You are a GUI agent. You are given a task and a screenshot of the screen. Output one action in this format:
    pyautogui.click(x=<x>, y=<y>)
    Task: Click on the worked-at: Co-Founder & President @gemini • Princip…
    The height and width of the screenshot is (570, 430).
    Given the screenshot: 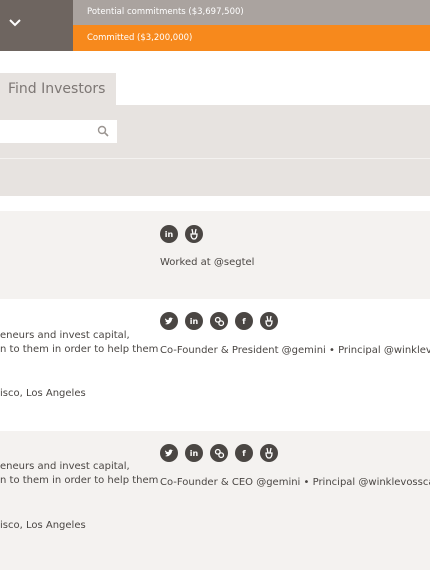 What is the action you would take?
    pyautogui.click(x=295, y=350)
    